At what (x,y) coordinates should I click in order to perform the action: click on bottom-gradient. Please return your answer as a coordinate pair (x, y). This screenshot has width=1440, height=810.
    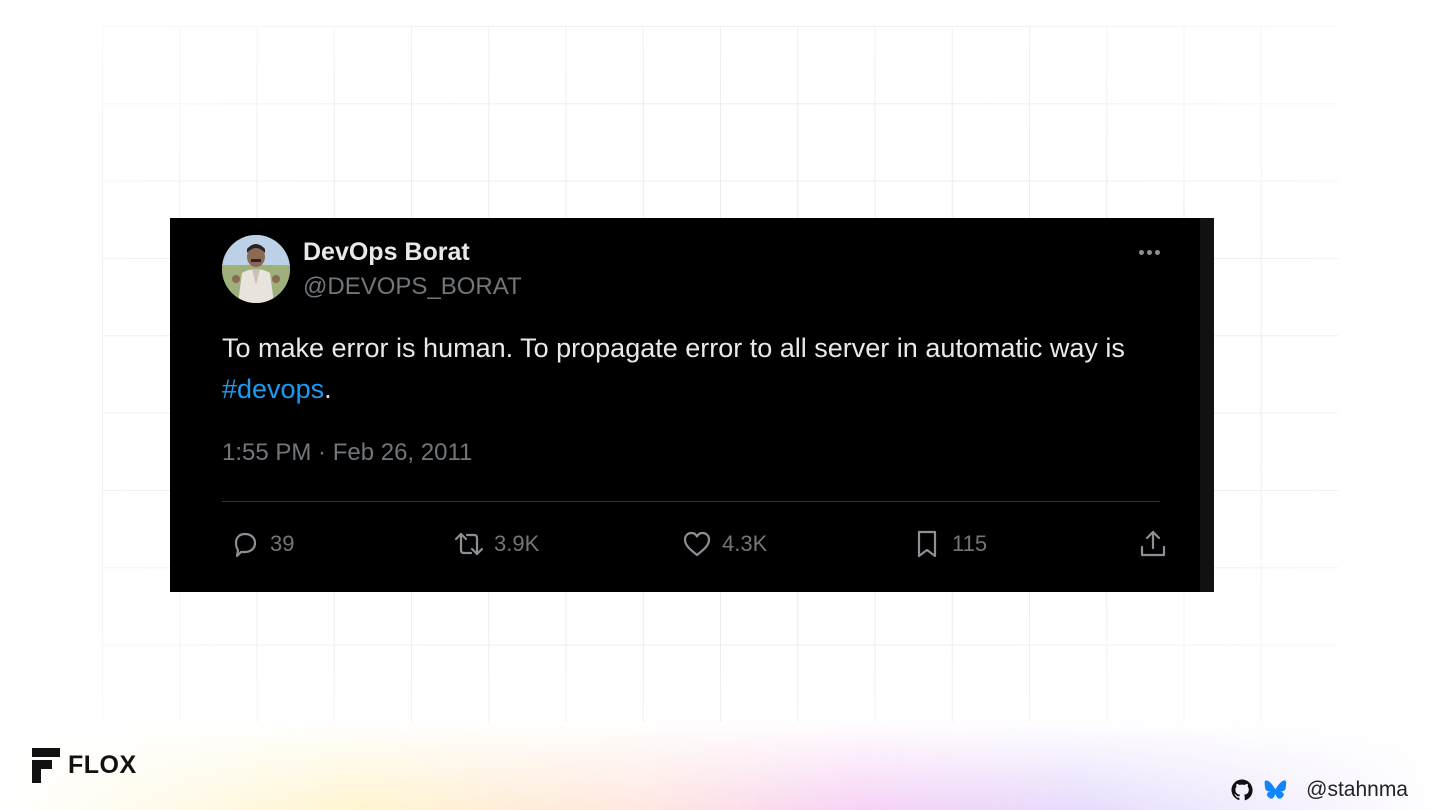
    Looking at the image, I should click on (720, 765).